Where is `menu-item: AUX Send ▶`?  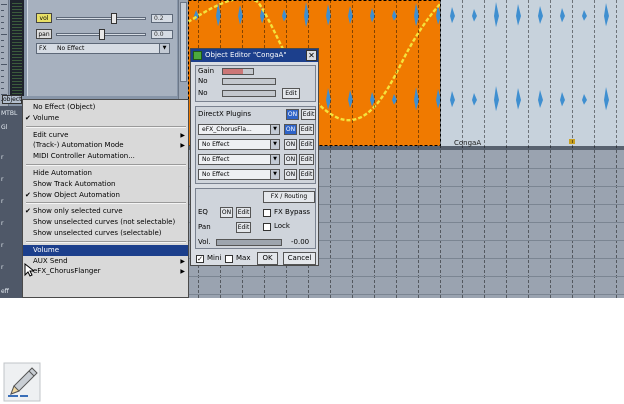 menu-item: AUX Send ▶ is located at coordinates (105, 261).